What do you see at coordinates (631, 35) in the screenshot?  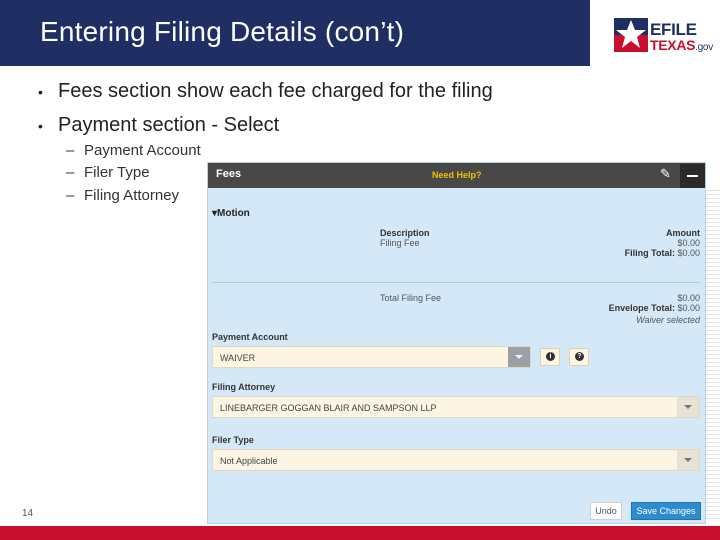 I see `texas-star-icon` at bounding box center [631, 35].